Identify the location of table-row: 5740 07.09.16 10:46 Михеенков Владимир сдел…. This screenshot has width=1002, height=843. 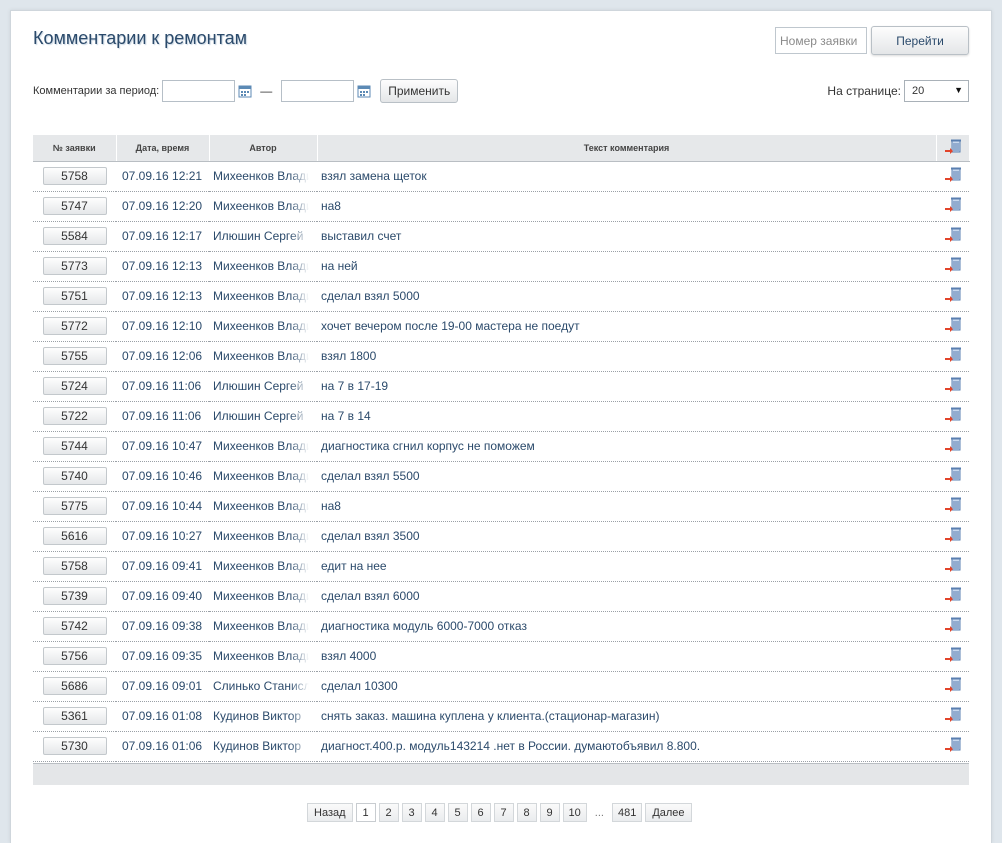
(501, 476).